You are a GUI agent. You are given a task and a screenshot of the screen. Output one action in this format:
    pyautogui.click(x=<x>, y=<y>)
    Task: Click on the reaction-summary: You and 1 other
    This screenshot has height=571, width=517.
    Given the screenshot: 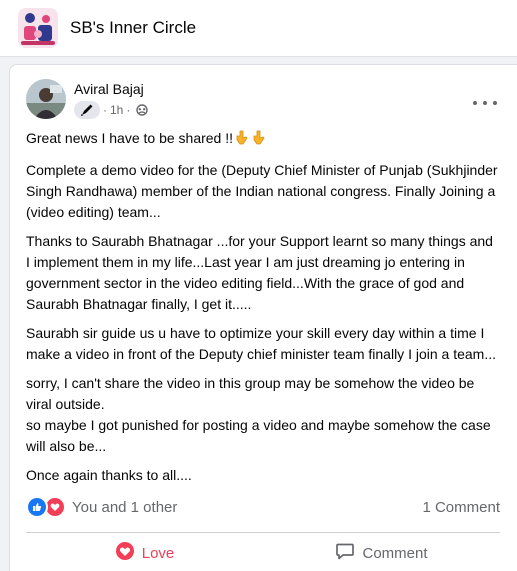 What is the action you would take?
    pyautogui.click(x=101, y=507)
    